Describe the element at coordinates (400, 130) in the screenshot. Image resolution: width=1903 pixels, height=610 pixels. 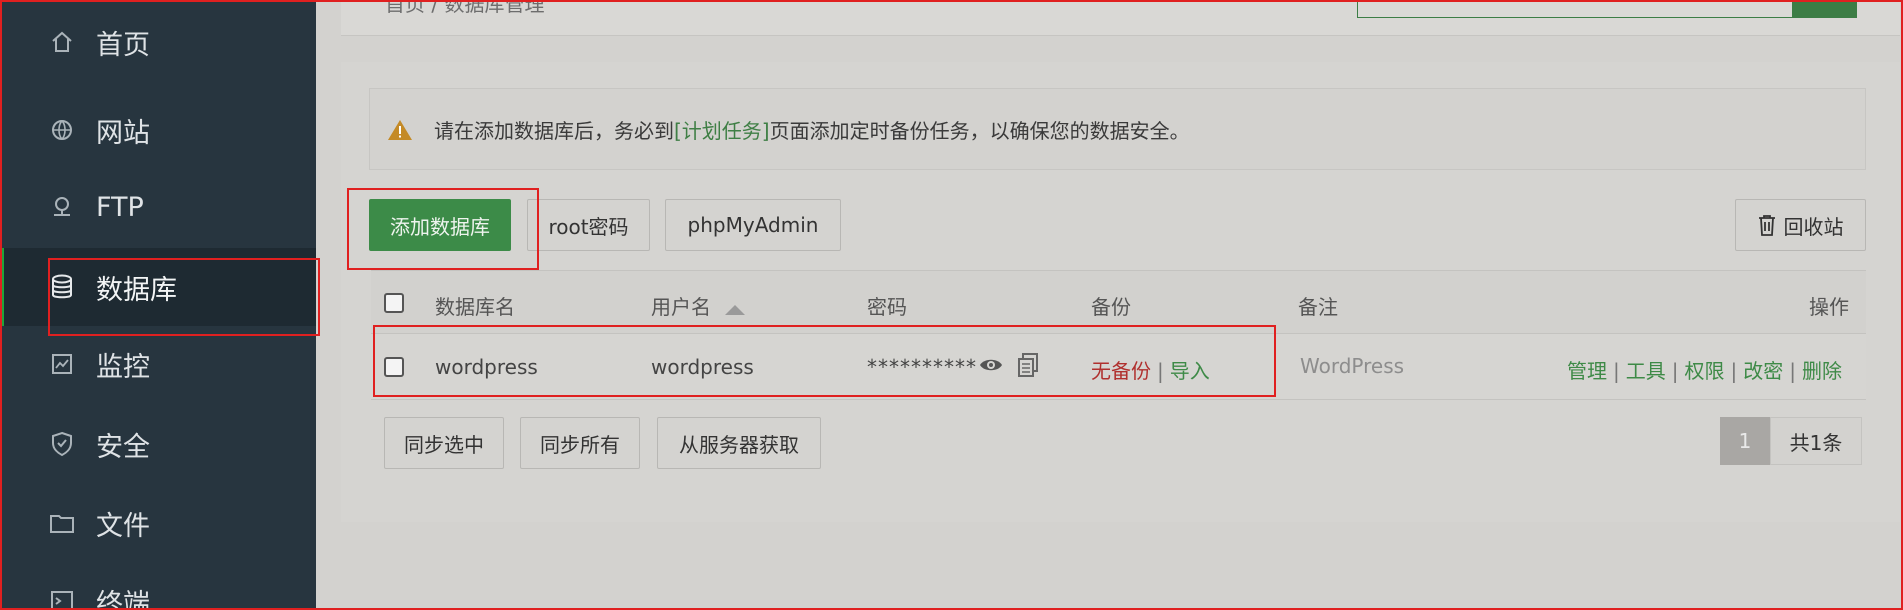
I see `warning-icon` at that location.